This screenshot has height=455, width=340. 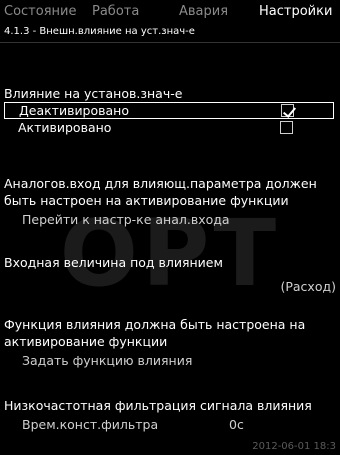 I want to click on filter-param-label: Врем.конст.фильтра, so click(x=90, y=424).